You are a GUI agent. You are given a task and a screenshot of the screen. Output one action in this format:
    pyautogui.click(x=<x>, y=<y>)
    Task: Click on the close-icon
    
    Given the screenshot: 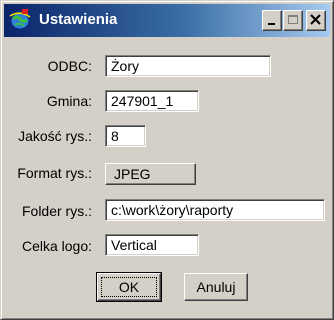 What is the action you would take?
    pyautogui.click(x=315, y=19)
    